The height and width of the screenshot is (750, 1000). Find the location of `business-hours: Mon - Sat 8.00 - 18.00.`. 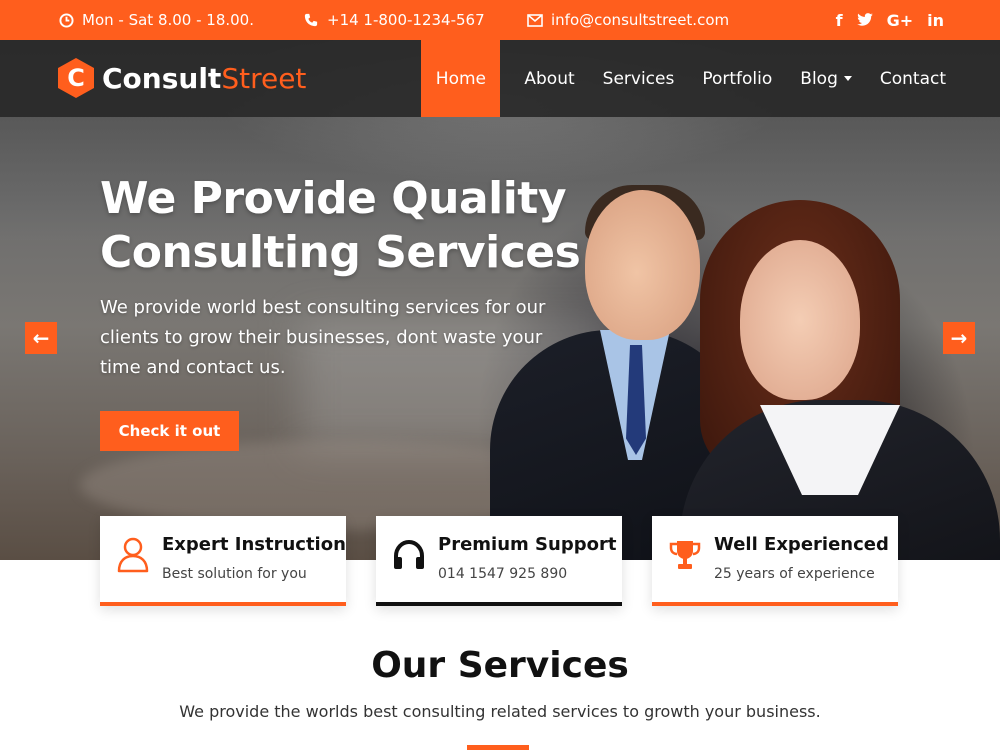

business-hours: Mon - Sat 8.00 - 18.00. is located at coordinates (156, 20).